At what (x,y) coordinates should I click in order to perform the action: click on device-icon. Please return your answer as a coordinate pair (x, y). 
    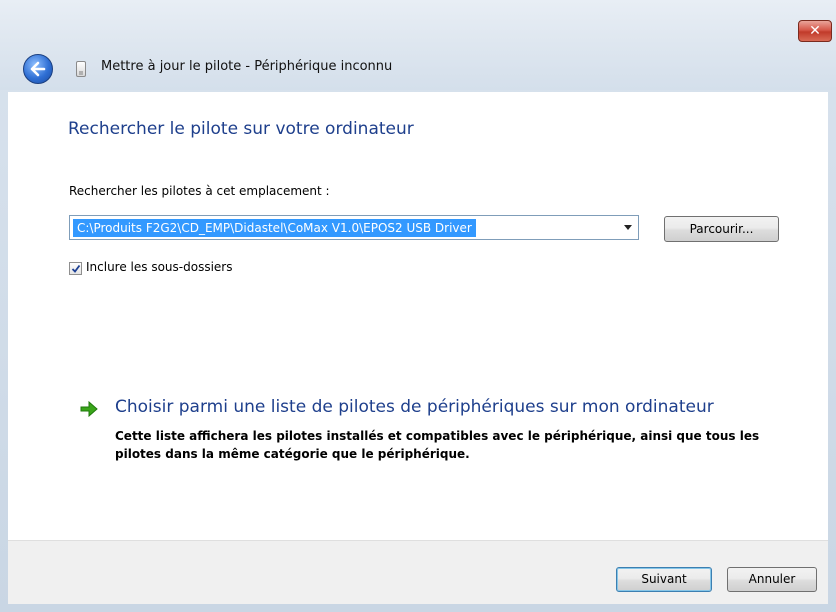
    Looking at the image, I should click on (81, 69).